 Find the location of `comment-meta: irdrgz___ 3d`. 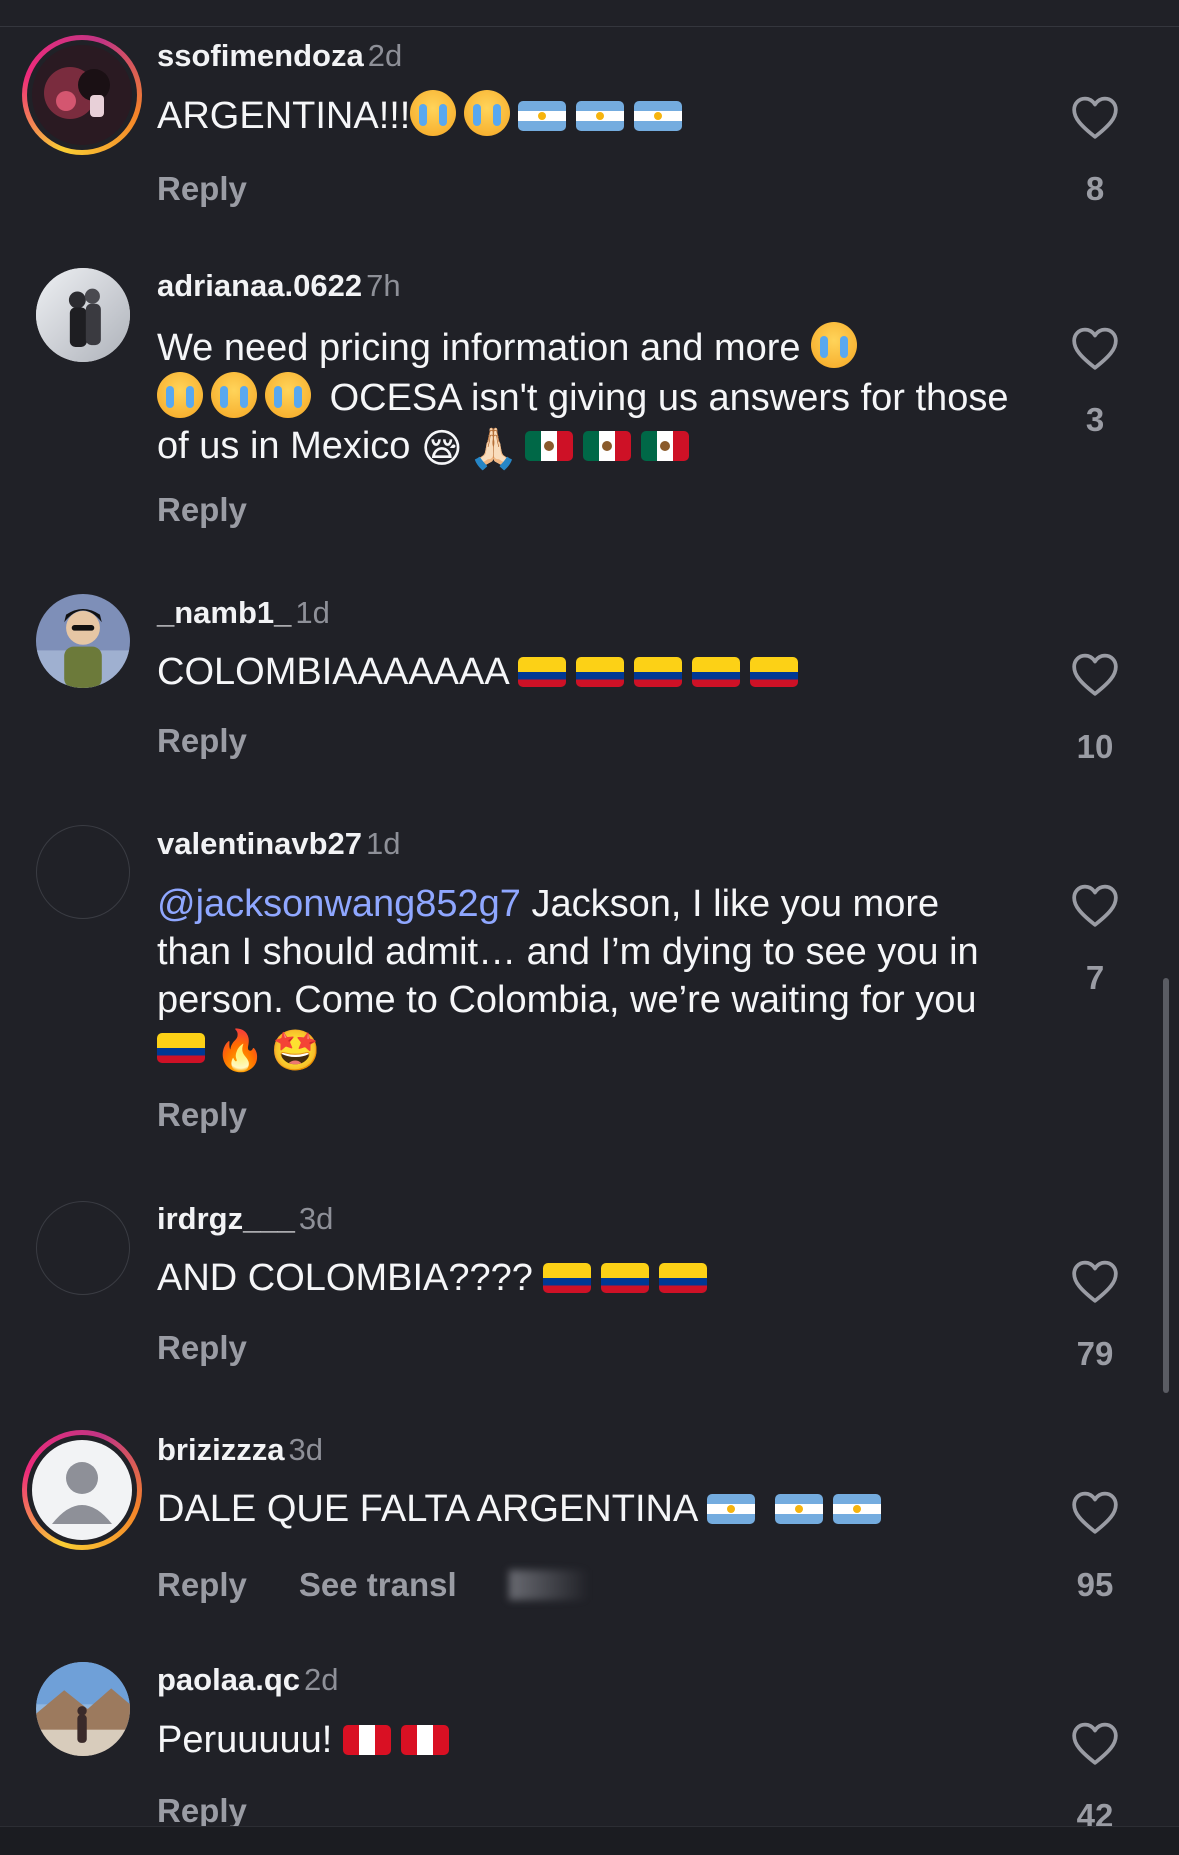

comment-meta: irdrgz___ 3d is located at coordinates (245, 1219).